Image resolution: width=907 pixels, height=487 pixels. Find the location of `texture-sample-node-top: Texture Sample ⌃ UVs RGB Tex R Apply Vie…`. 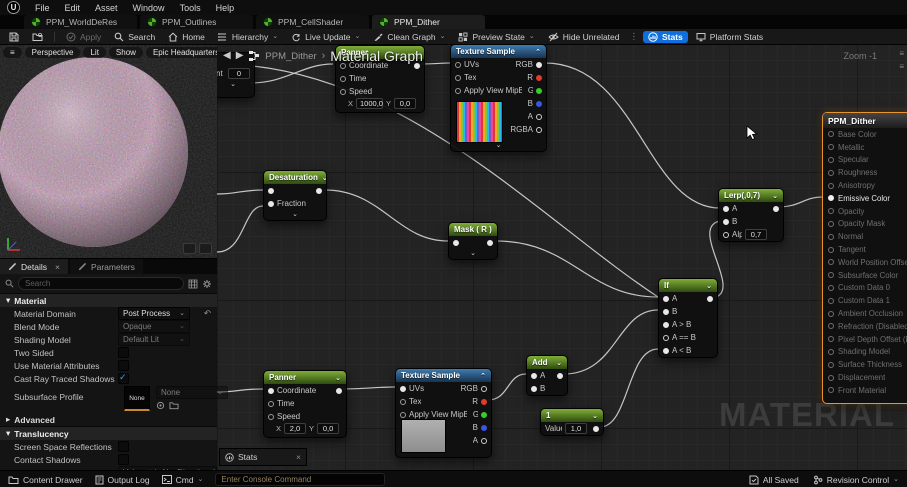

texture-sample-node-top: Texture Sample ⌃ UVs RGB Tex R Apply Vie… is located at coordinates (498, 98).